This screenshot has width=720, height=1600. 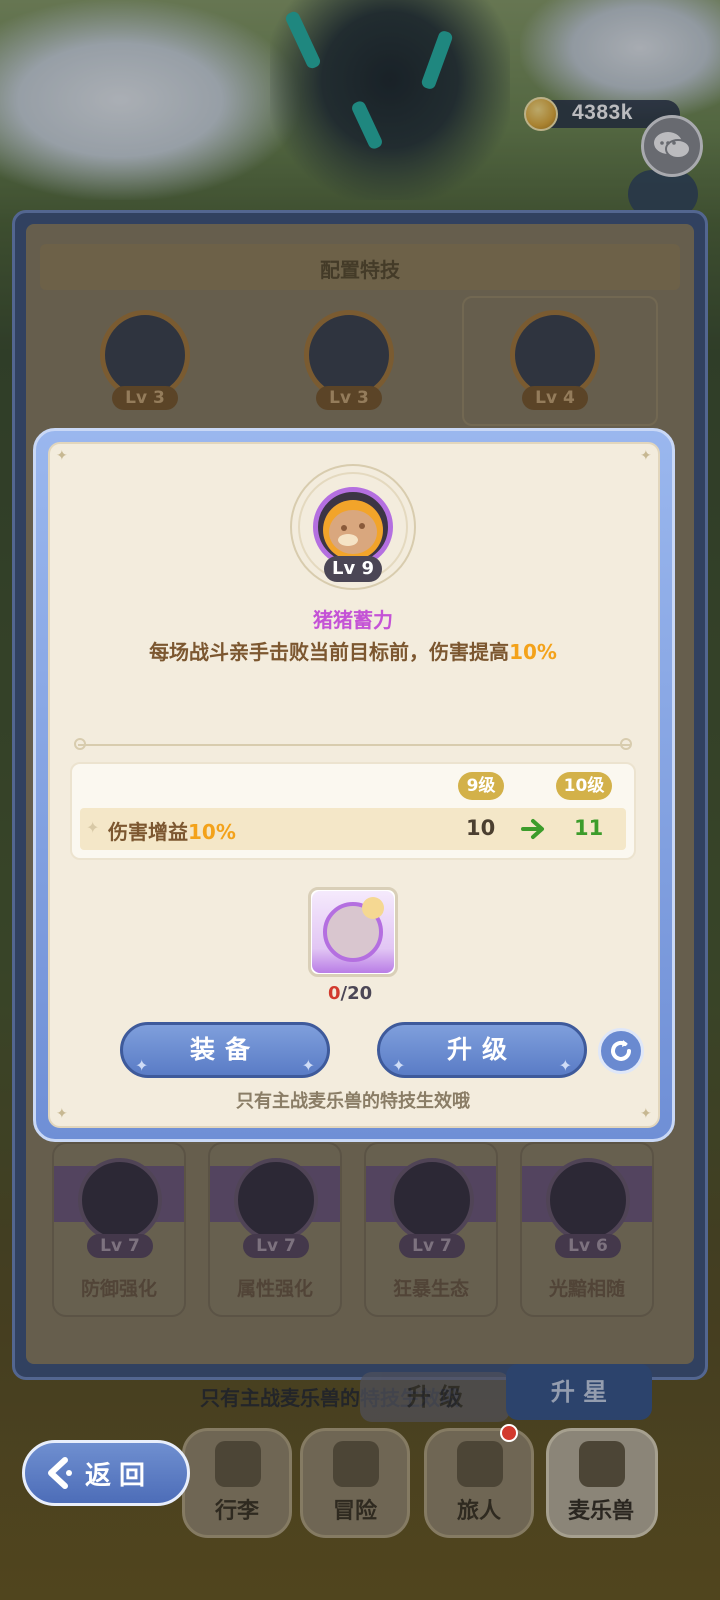 What do you see at coordinates (509, 1433) in the screenshot?
I see `notification-dot` at bounding box center [509, 1433].